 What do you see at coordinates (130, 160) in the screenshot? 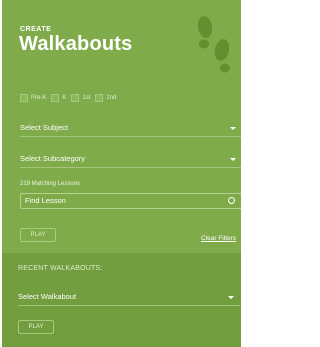
I see `subcategory-select: Select Subcategory` at bounding box center [130, 160].